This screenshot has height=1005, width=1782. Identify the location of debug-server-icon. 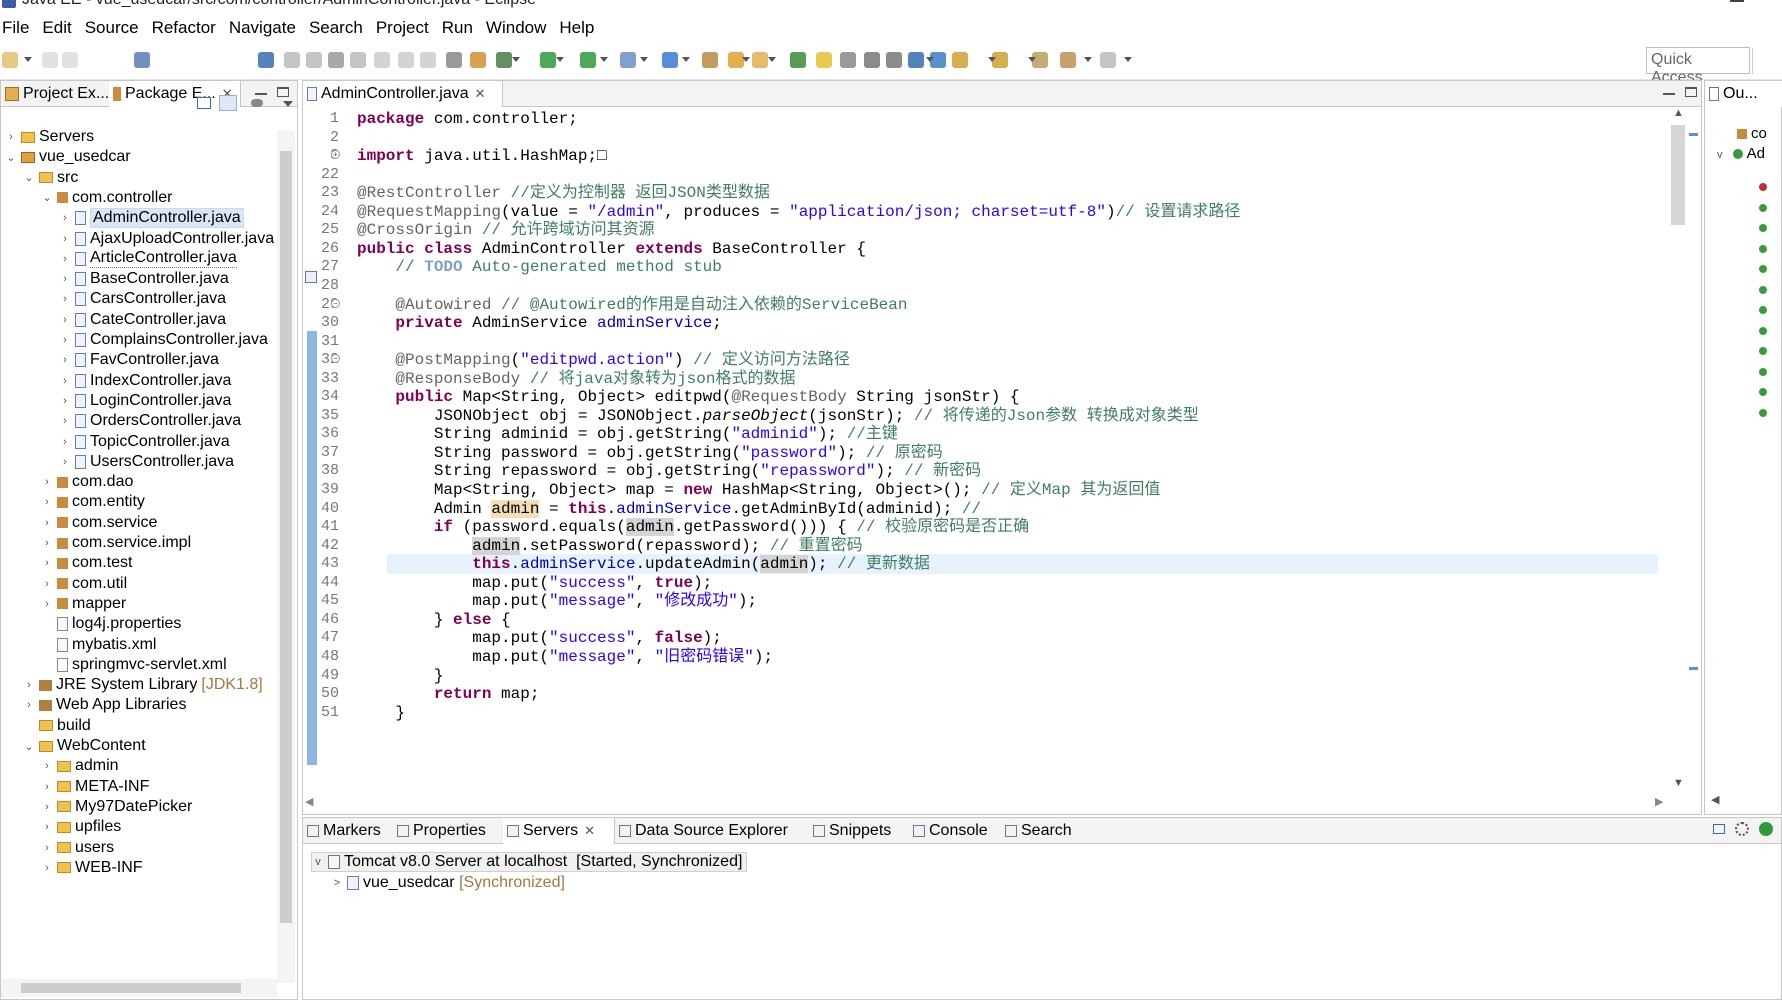
(1742, 829).